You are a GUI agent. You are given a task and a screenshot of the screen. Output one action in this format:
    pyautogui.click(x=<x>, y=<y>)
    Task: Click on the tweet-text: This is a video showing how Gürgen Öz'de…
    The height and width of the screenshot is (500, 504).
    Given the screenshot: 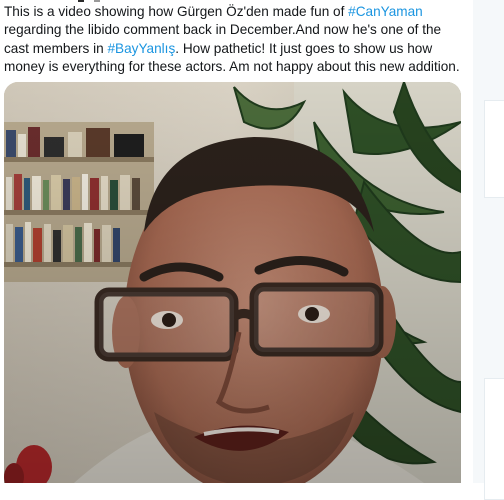 What is the action you would take?
    pyautogui.click(x=235, y=40)
    